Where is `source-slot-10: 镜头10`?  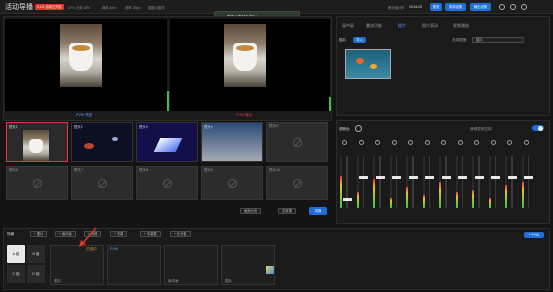
source-slot-10: 镜头10 is located at coordinates (297, 183).